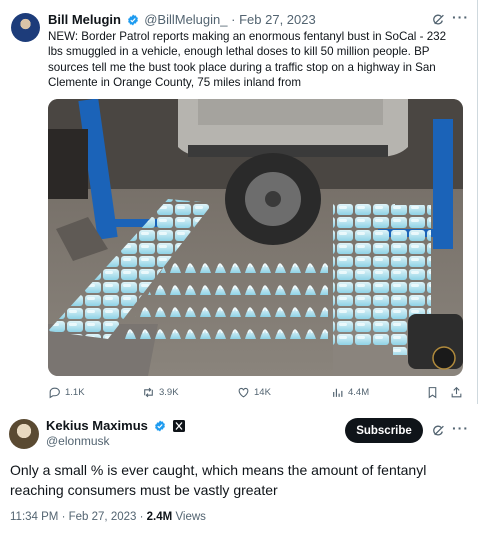 This screenshot has width=479, height=535. I want to click on tweet-meta: 11:34 PM · Feb 27, 2023 · 2.4M Views, so click(108, 517).